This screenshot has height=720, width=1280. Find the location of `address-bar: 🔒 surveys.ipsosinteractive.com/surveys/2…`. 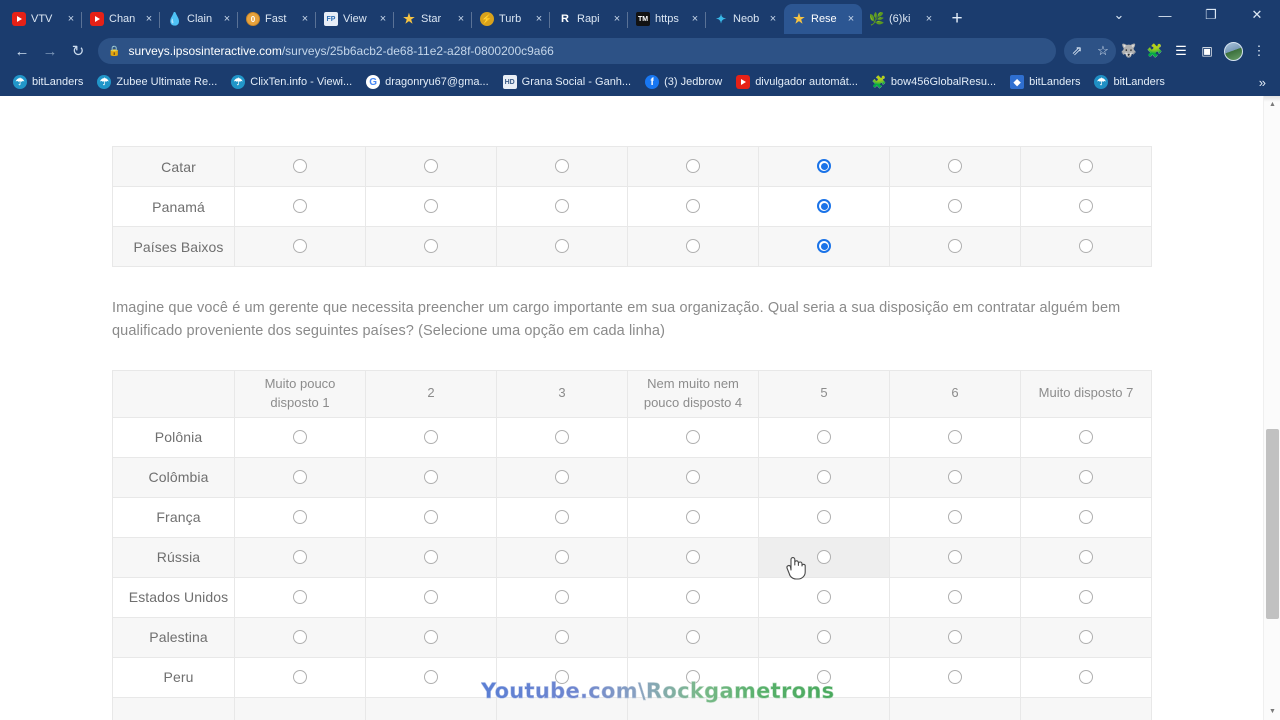

address-bar: 🔒 surveys.ipsosinteractive.com/surveys/2… is located at coordinates (577, 51).